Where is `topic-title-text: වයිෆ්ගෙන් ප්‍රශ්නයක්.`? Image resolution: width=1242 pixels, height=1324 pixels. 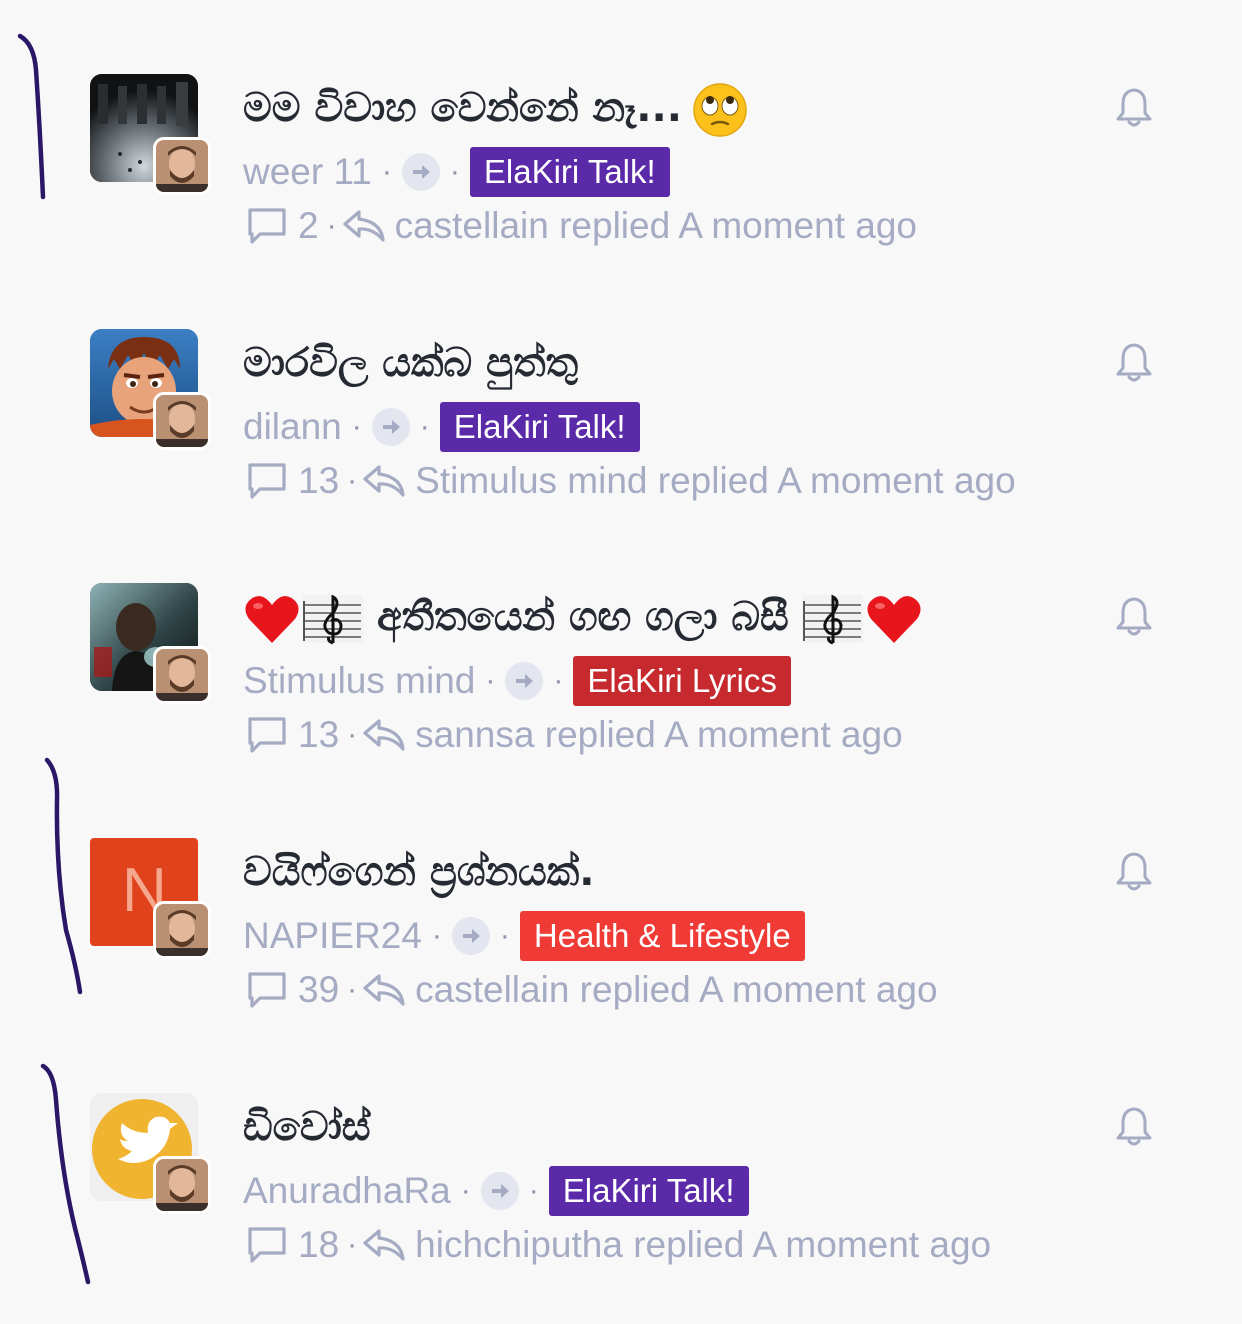
topic-title-text: වයිෆ්ගෙන් ප්‍රශ්නයක්. is located at coordinates (419, 872).